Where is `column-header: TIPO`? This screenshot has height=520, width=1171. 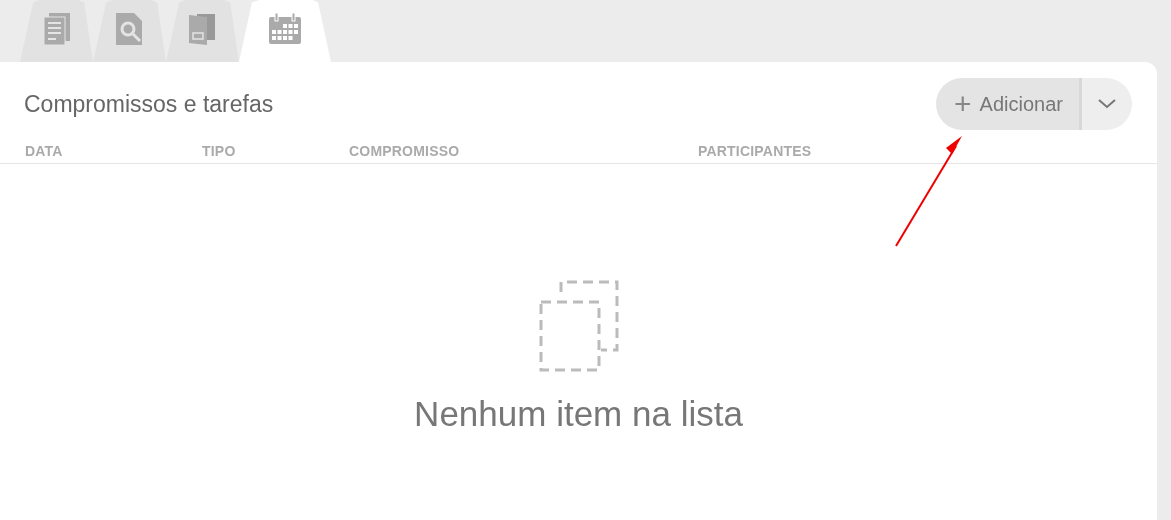 column-header: TIPO is located at coordinates (219, 151).